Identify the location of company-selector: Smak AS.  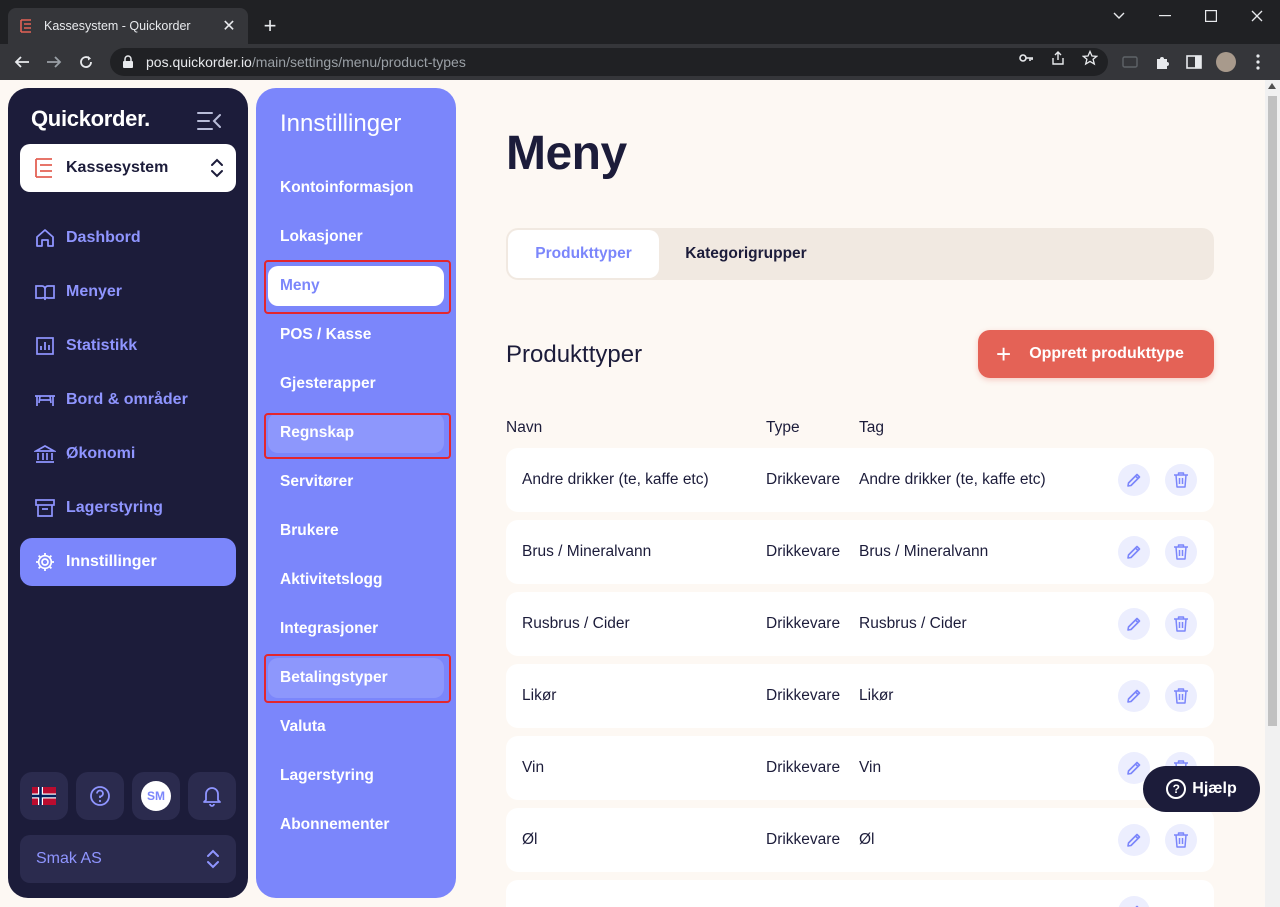
(128, 859).